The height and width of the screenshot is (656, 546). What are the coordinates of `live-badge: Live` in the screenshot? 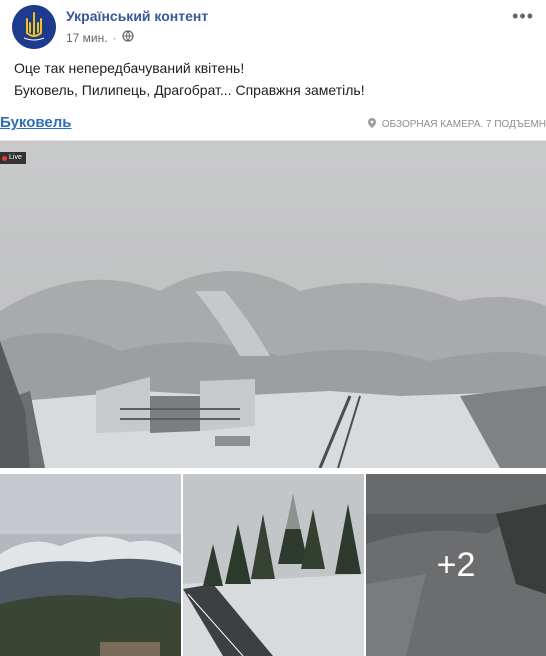 It's located at (13, 158).